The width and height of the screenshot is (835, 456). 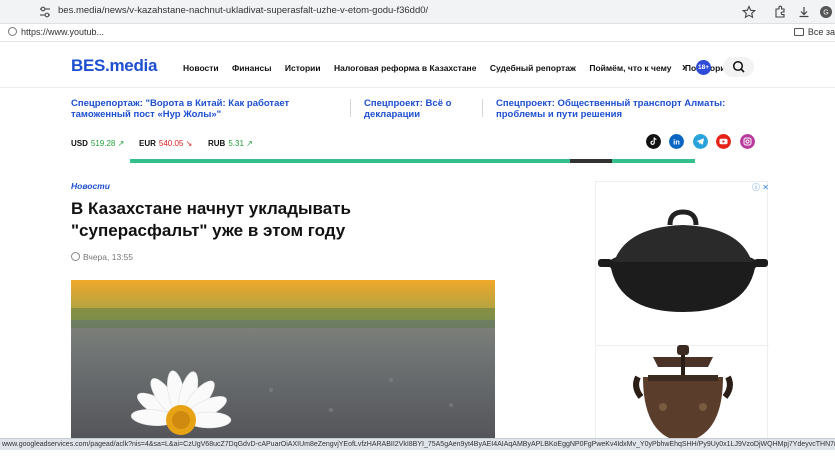 I want to click on currency-usd: USD 519.28 ↗, so click(x=98, y=143).